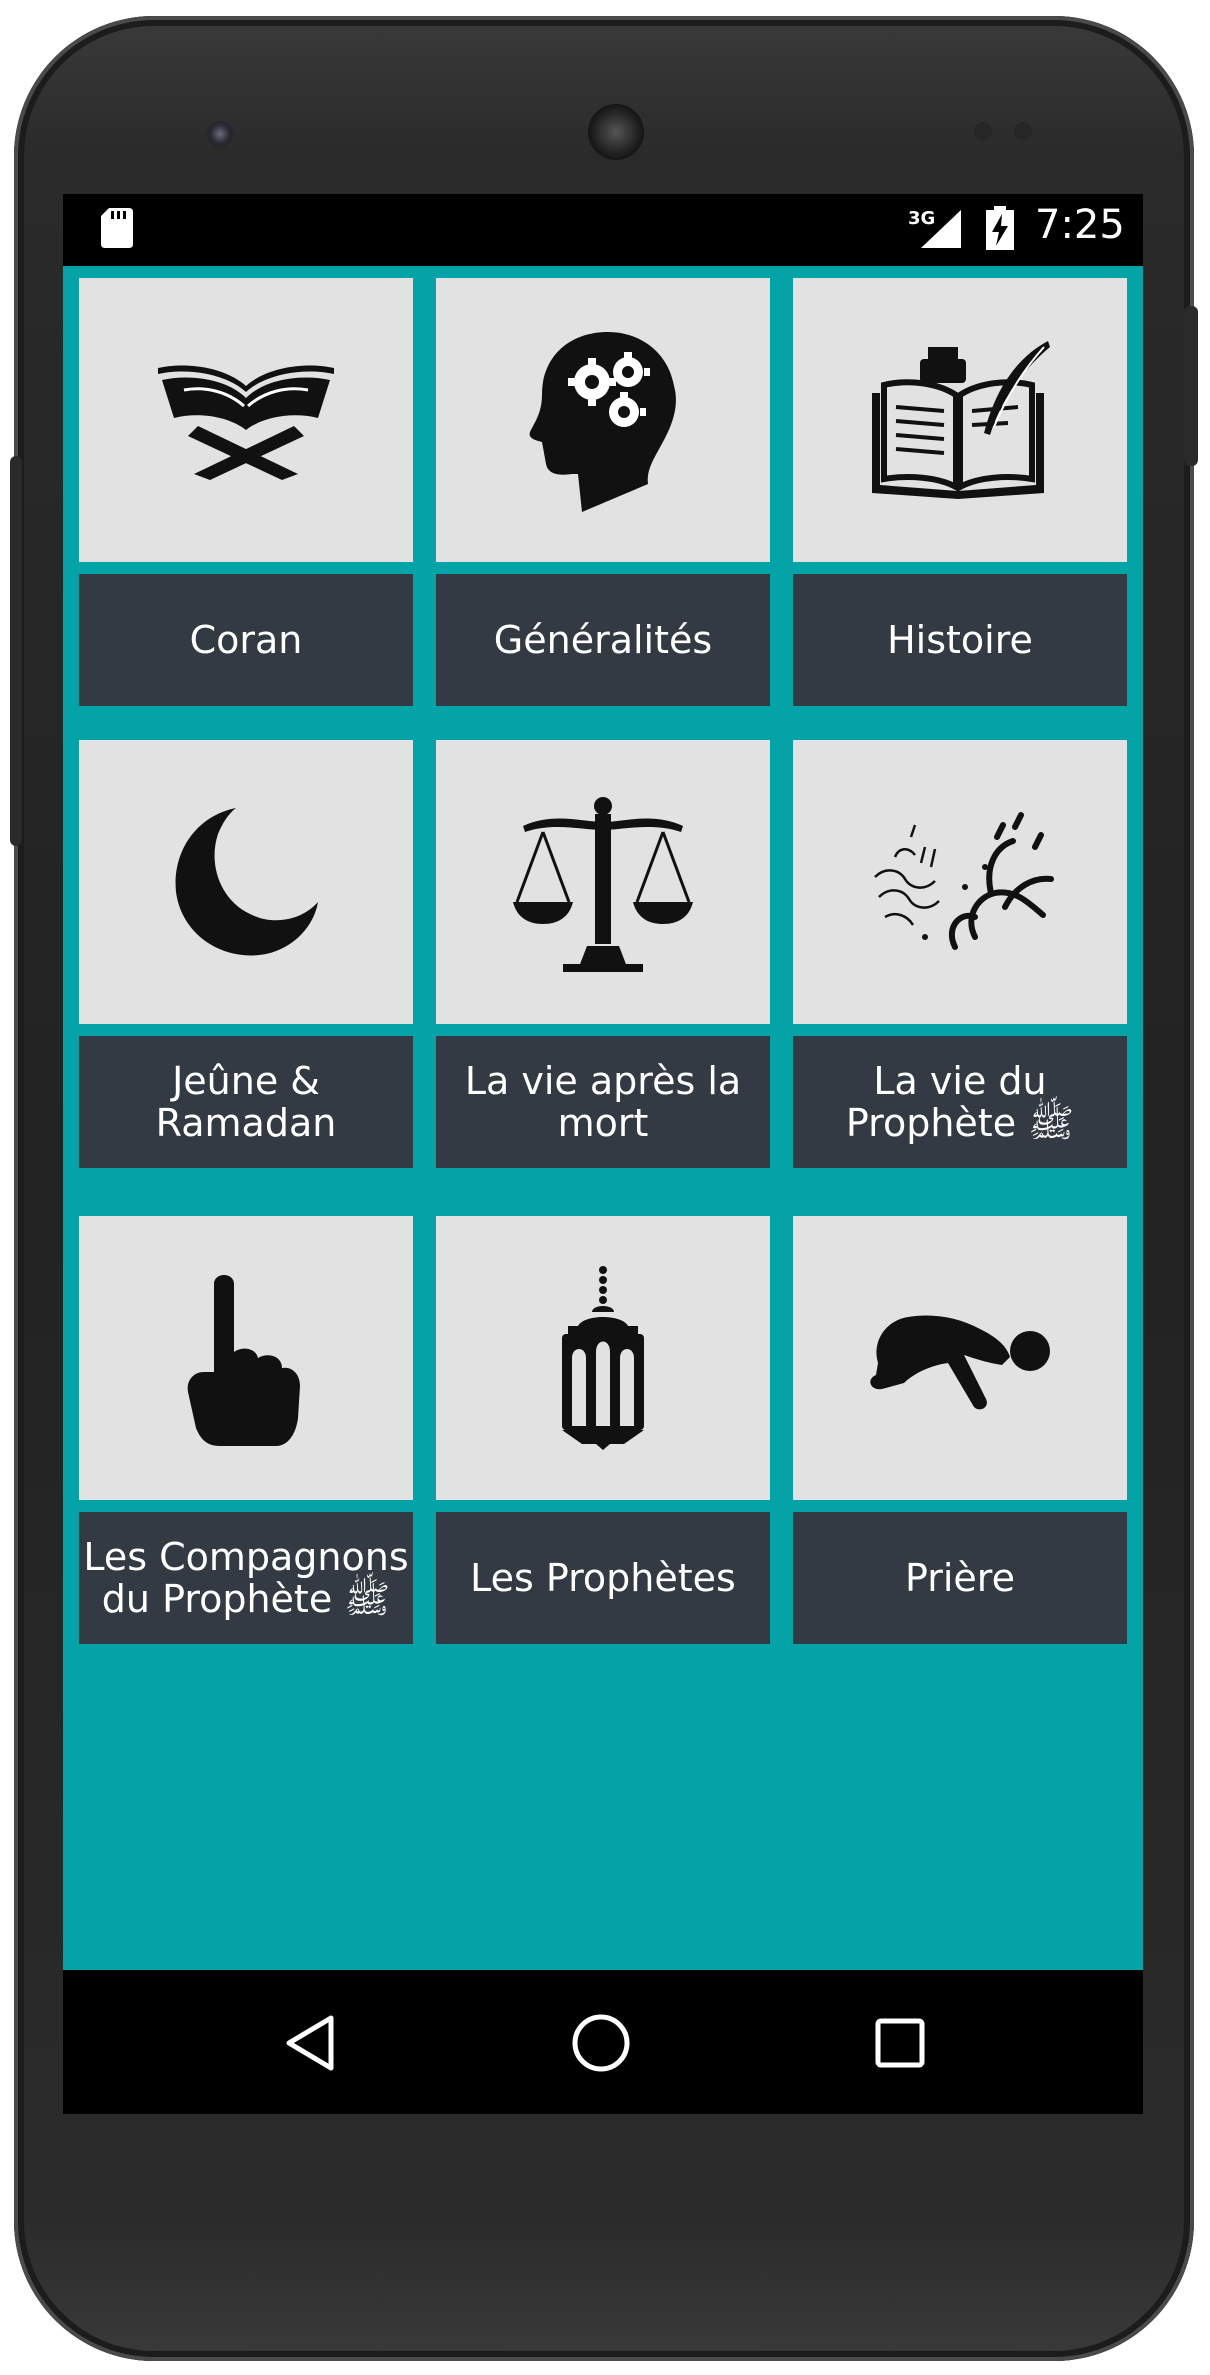 This screenshot has width=1210, height=2375. Describe the element at coordinates (941, 229) in the screenshot. I see `signal-icon` at that location.